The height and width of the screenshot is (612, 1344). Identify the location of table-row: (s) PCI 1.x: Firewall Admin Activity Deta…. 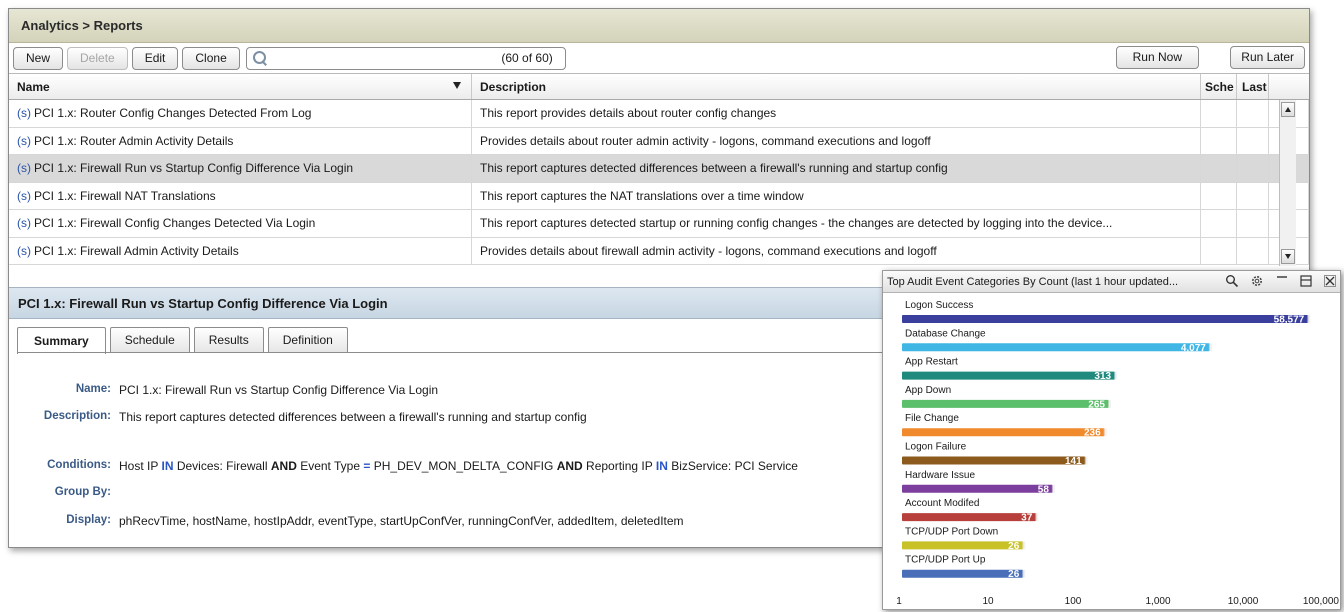
(659, 251).